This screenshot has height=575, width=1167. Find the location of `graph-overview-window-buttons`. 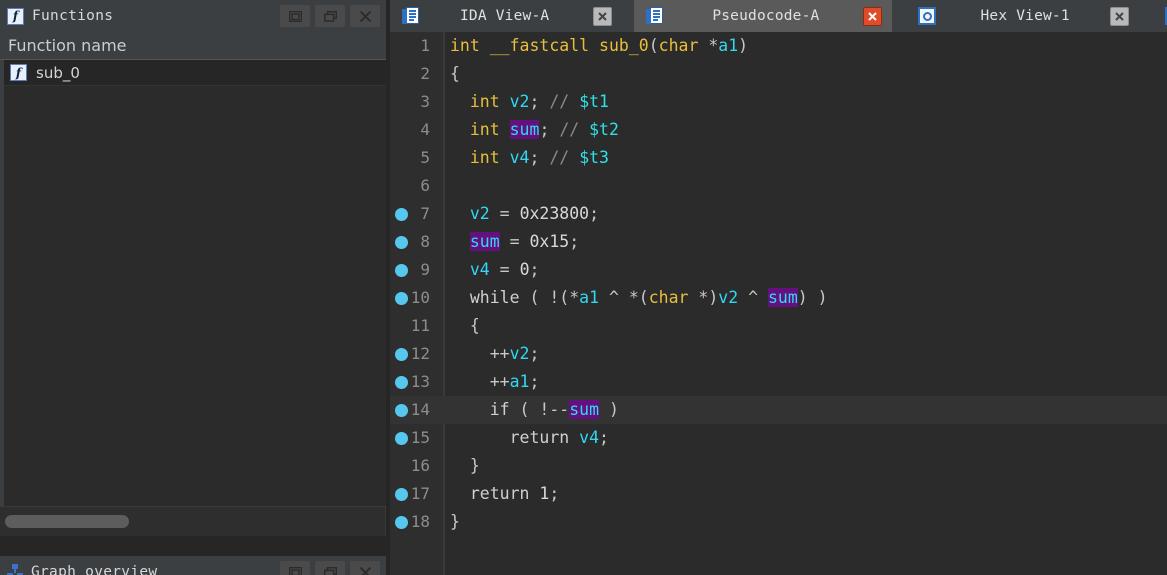

graph-overview-window-buttons is located at coordinates (330, 568).